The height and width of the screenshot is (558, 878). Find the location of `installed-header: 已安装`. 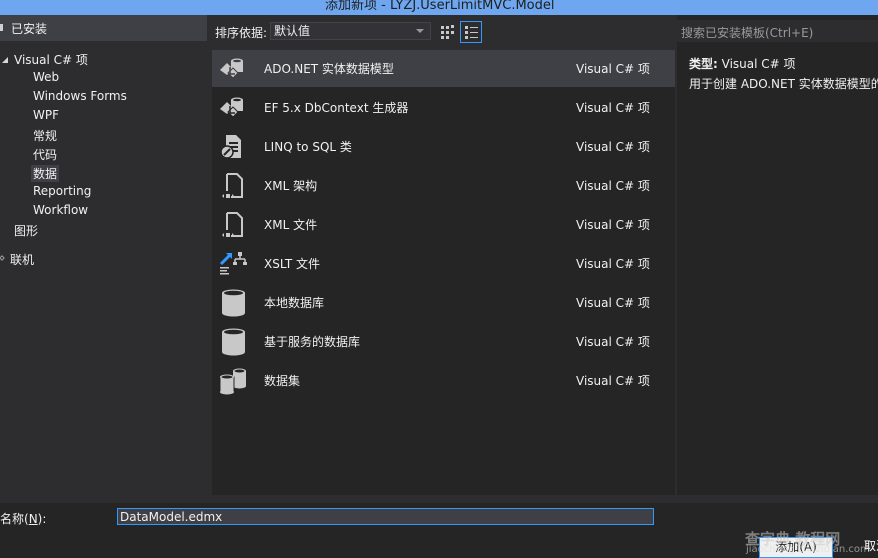

installed-header: 已安装 is located at coordinates (103, 28).